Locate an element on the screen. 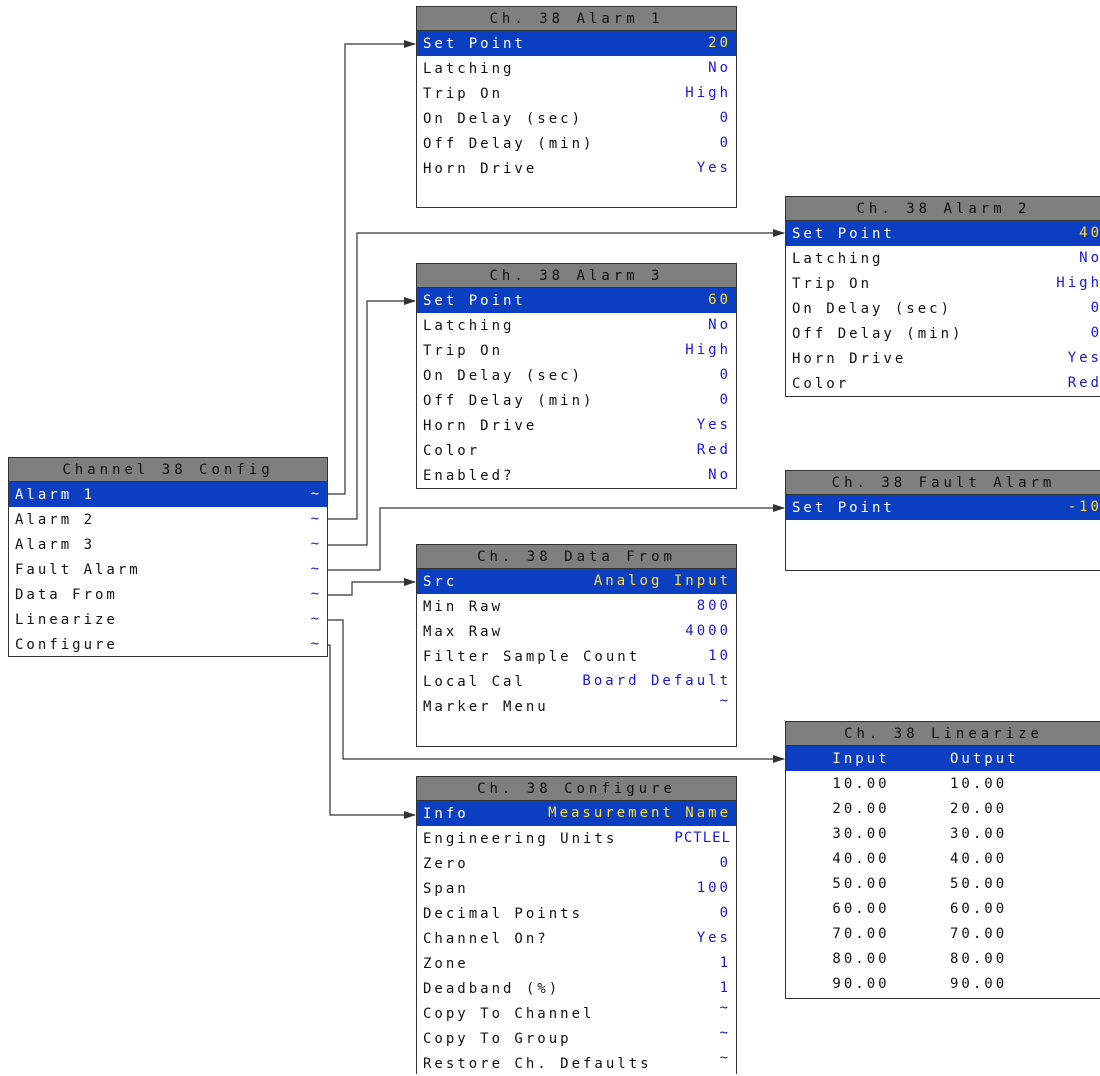  setting-span: Span 100 is located at coordinates (576, 888).